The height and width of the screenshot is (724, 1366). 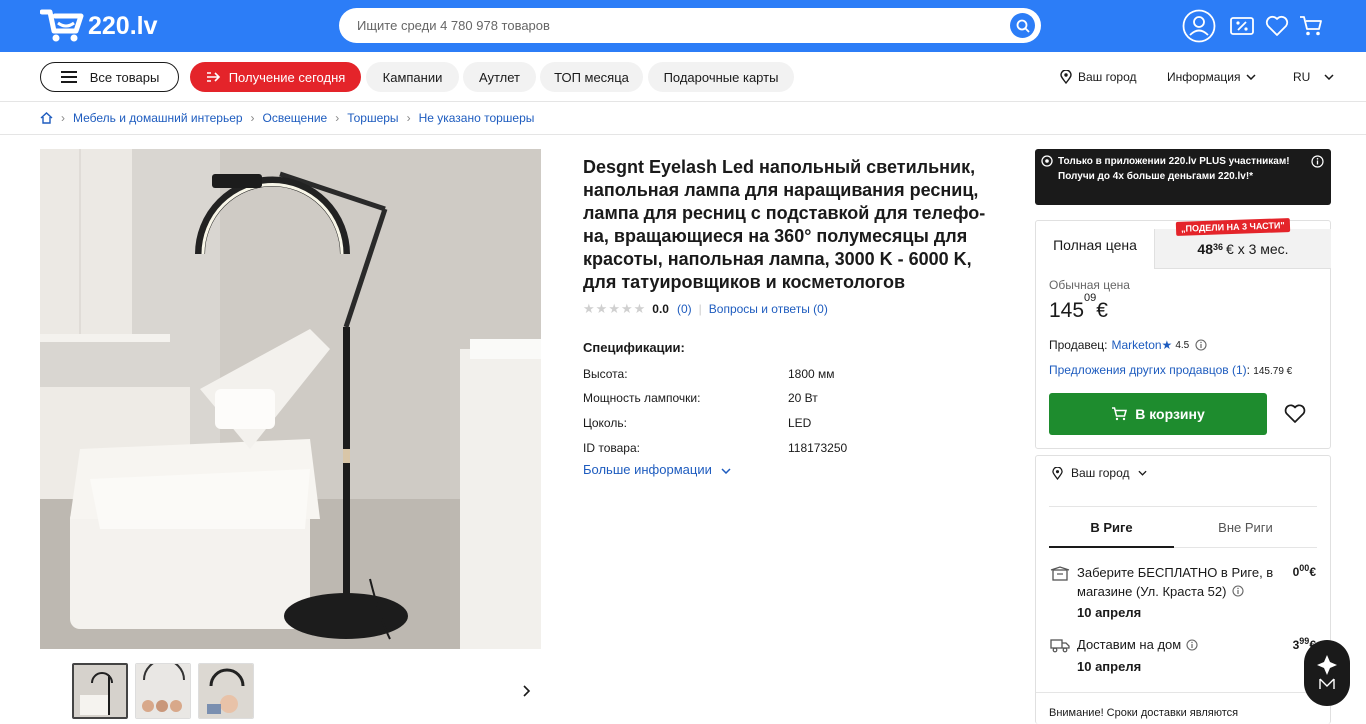 I want to click on tab-outside-label: Вне Риги, so click(x=1245, y=527).